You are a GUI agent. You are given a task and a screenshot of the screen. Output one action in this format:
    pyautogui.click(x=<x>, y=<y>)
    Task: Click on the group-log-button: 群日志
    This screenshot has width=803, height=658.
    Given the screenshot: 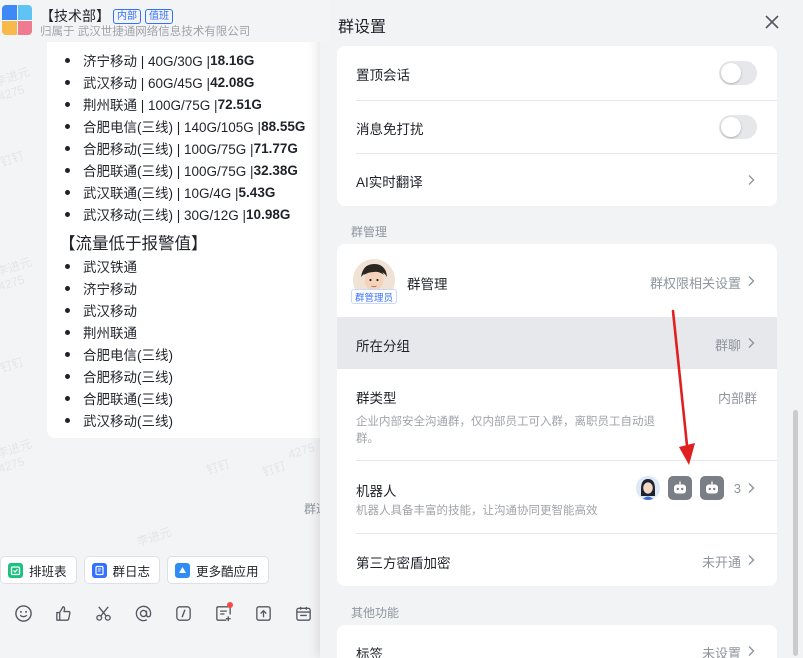 What is the action you would take?
    pyautogui.click(x=122, y=570)
    